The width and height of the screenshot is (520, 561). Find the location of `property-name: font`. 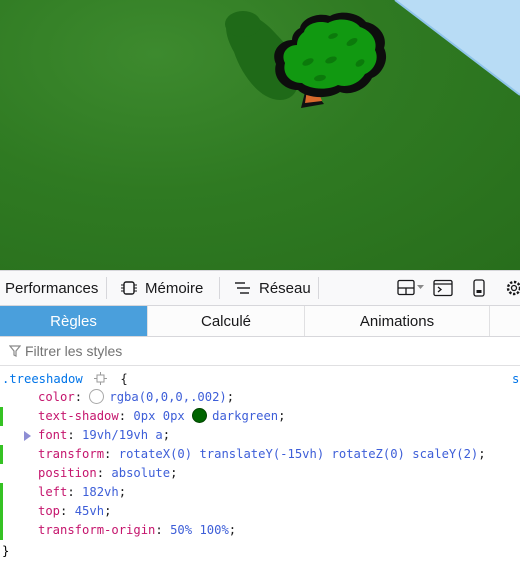

property-name: font is located at coordinates (52, 435).